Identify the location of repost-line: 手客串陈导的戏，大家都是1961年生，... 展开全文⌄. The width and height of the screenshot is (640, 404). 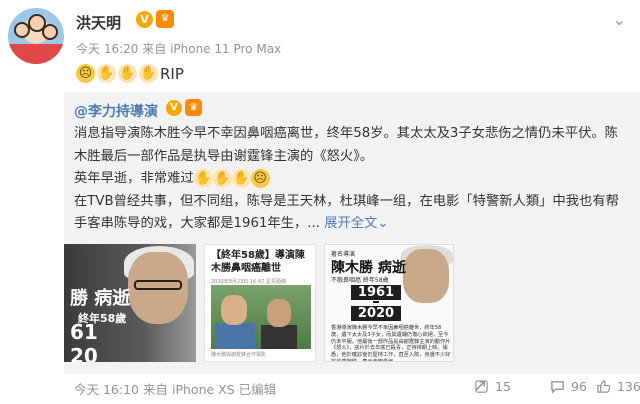
(355, 224).